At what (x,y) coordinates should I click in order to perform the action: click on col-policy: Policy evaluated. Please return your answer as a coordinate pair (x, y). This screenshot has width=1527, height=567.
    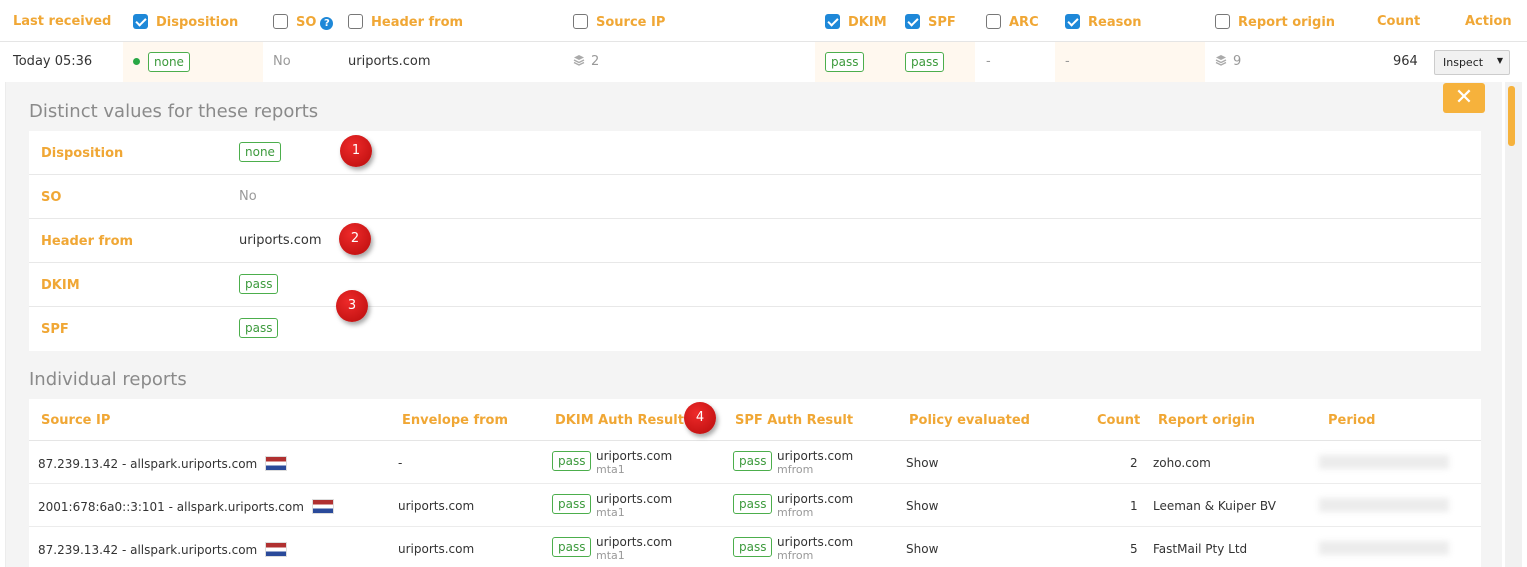
    Looking at the image, I should click on (969, 420).